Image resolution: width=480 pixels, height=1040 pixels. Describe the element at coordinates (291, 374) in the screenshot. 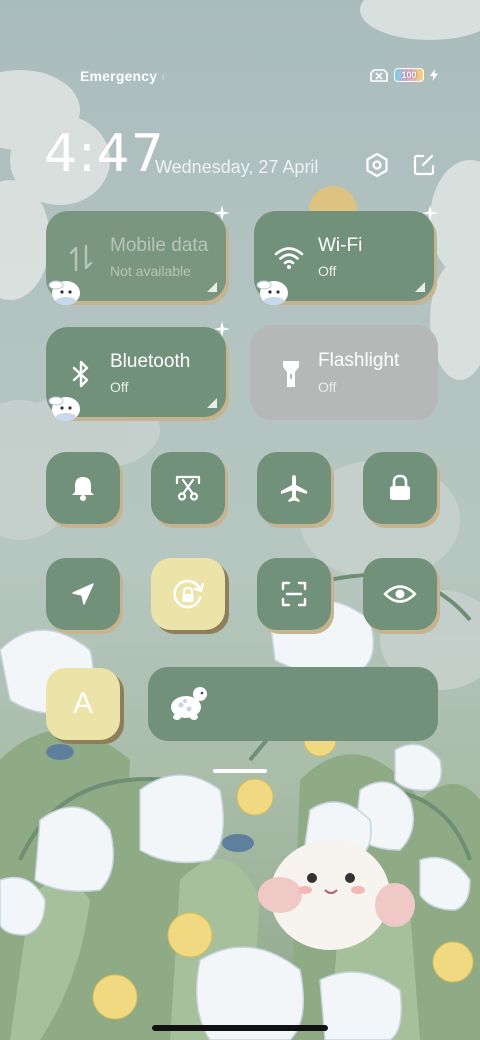

I see `flashlight-icon` at that location.